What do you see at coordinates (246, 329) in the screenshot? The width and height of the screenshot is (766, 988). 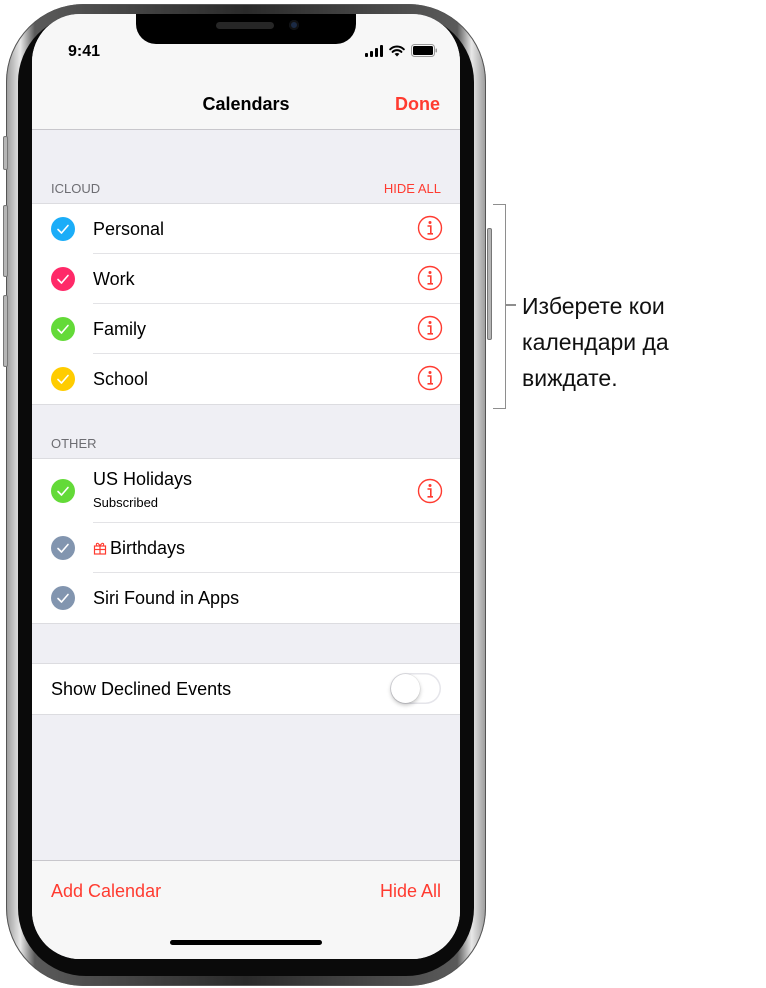 I see `calendar-row: Family` at bounding box center [246, 329].